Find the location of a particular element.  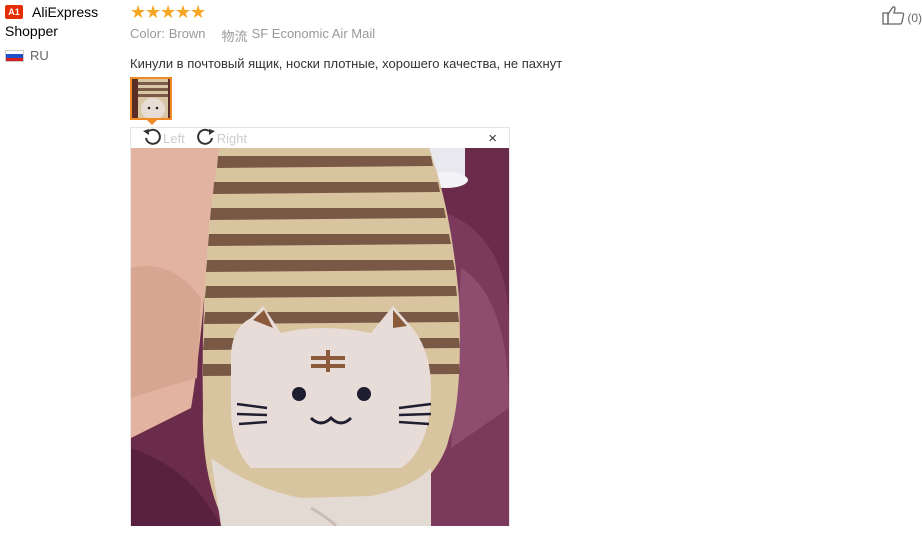

color-label: Color: is located at coordinates (147, 33).